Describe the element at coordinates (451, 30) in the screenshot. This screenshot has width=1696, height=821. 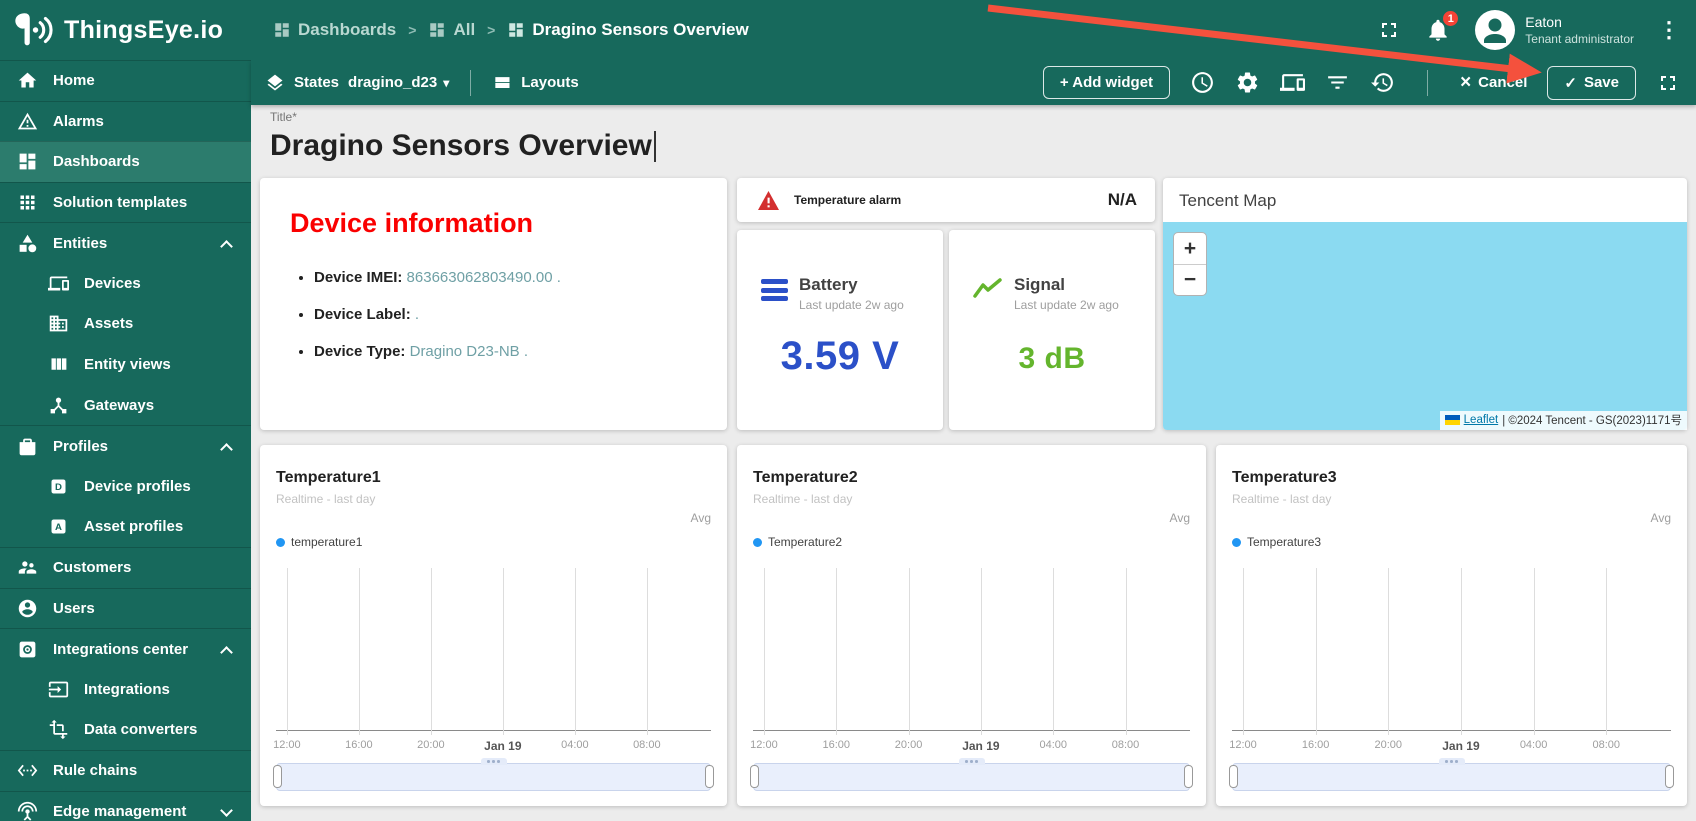
I see `breadcrumb-all: All` at that location.